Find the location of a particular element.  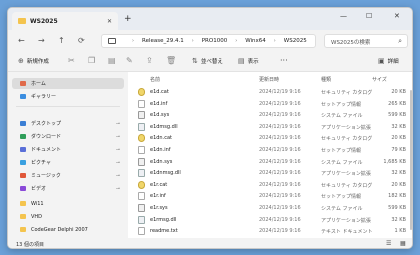

refresh-button: ⟳ is located at coordinates (81, 40).